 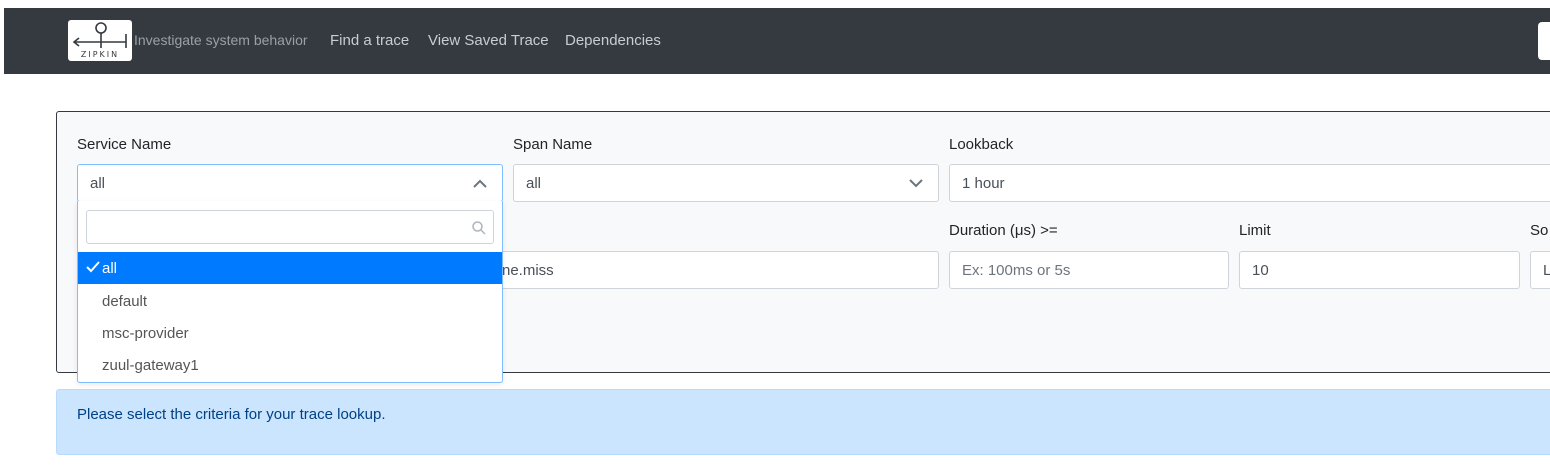 What do you see at coordinates (100, 40) in the screenshot?
I see `zipkin-logo: ZIPKIN` at bounding box center [100, 40].